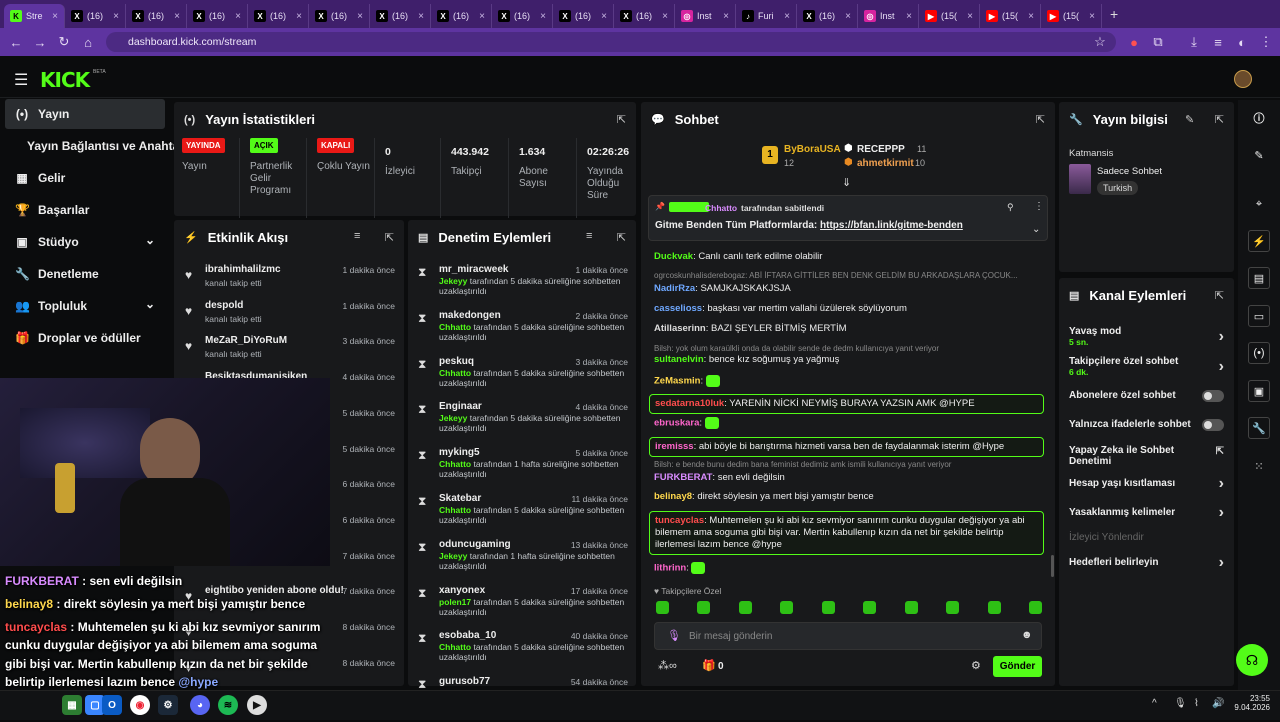 The height and width of the screenshot is (722, 1280). I want to click on channel-action: Yapay Zeka ile Sohbet Denetimi ⇱, so click(1146, 456).